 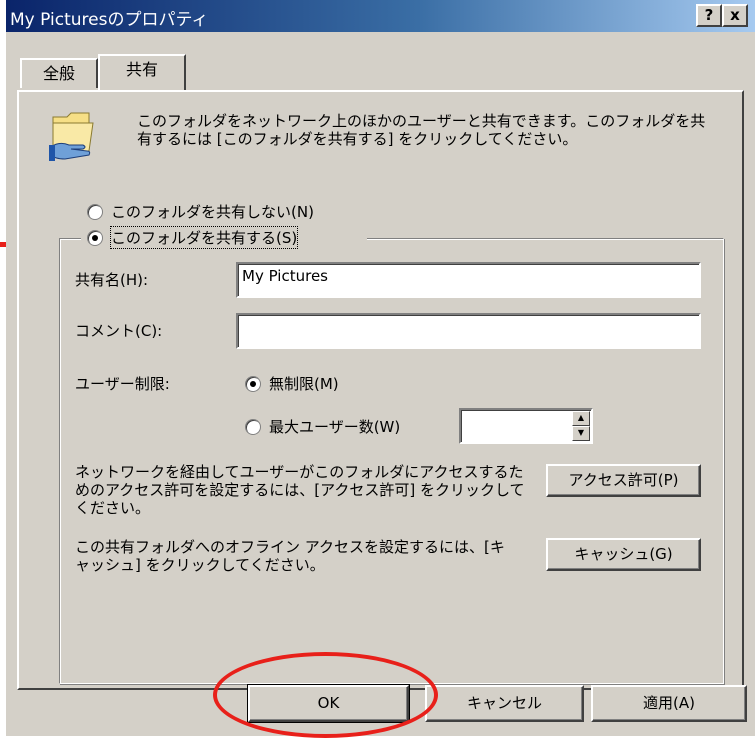 I want to click on title-bar: My Picturesのプロパティ ? x, so click(x=380, y=16).